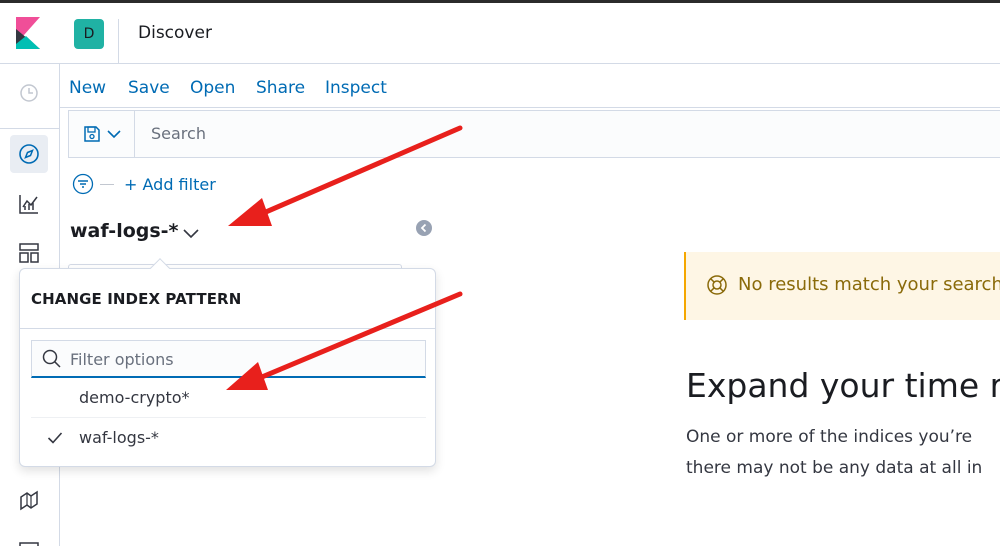  Describe the element at coordinates (29, 540) in the screenshot. I see `canvas-icon` at that location.